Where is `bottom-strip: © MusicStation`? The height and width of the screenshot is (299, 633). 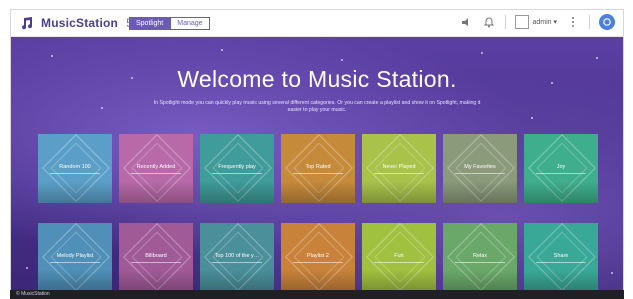
bottom-strip: © MusicStation is located at coordinates (317, 294).